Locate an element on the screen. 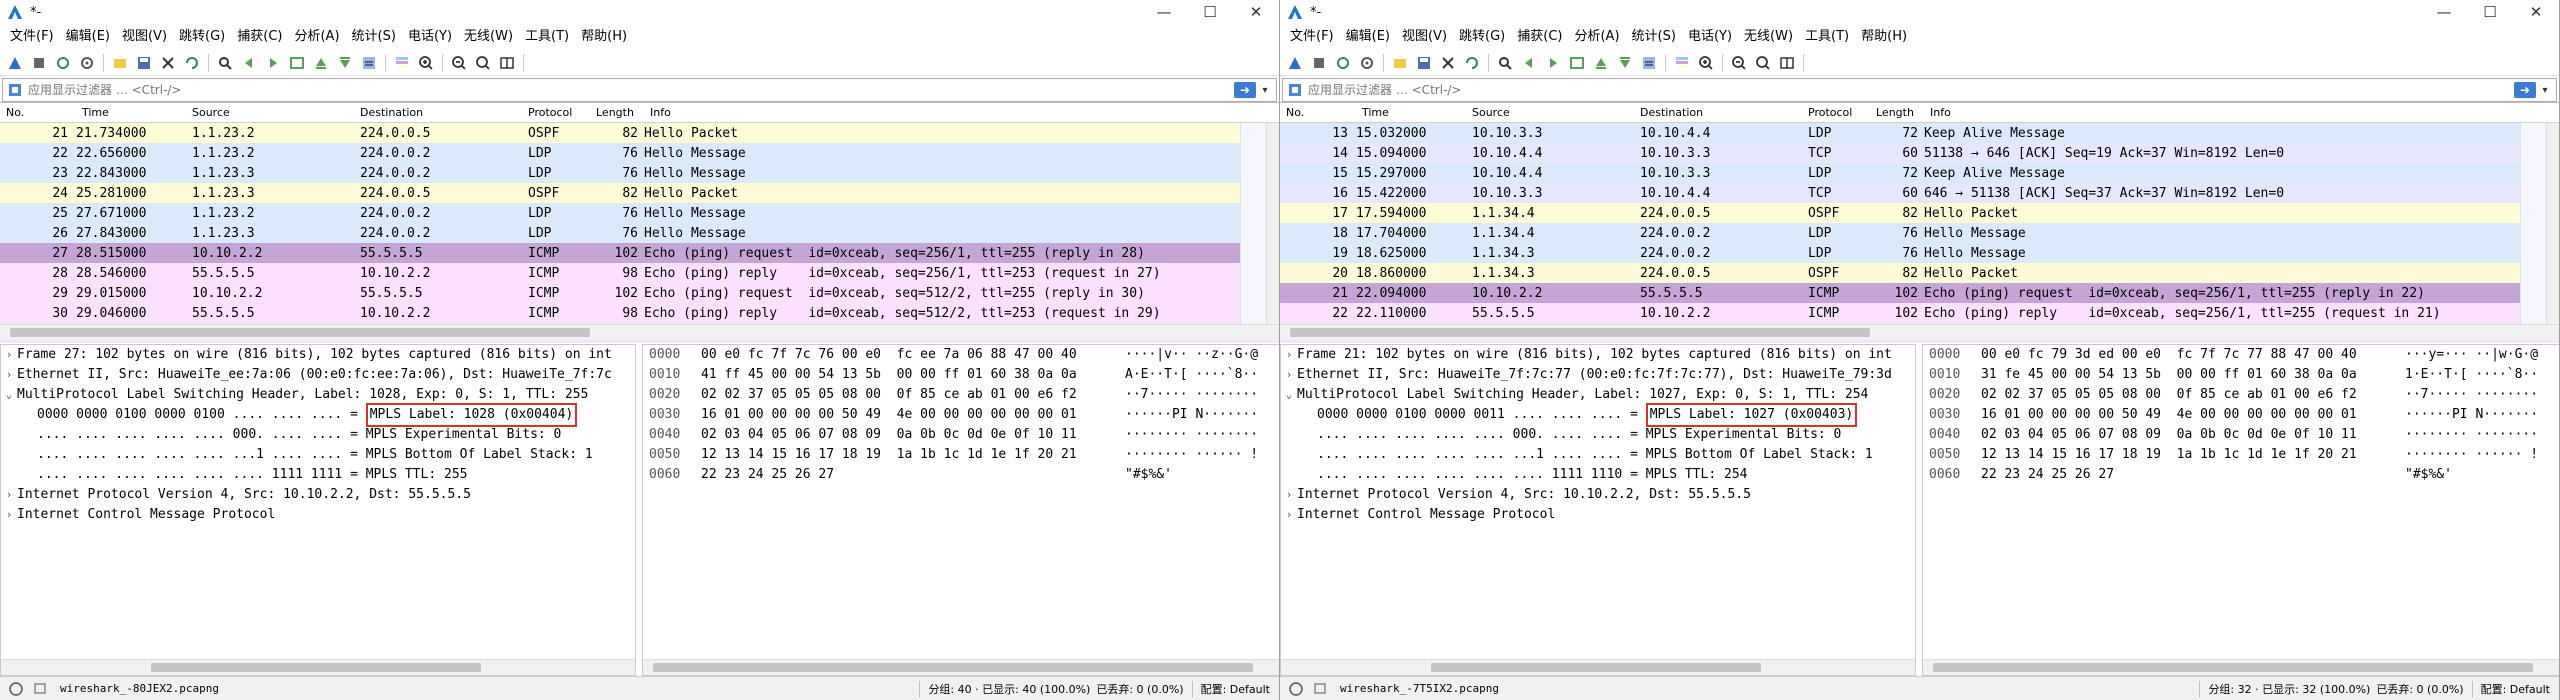  menu-tools: 工具(T) is located at coordinates (547, 37).